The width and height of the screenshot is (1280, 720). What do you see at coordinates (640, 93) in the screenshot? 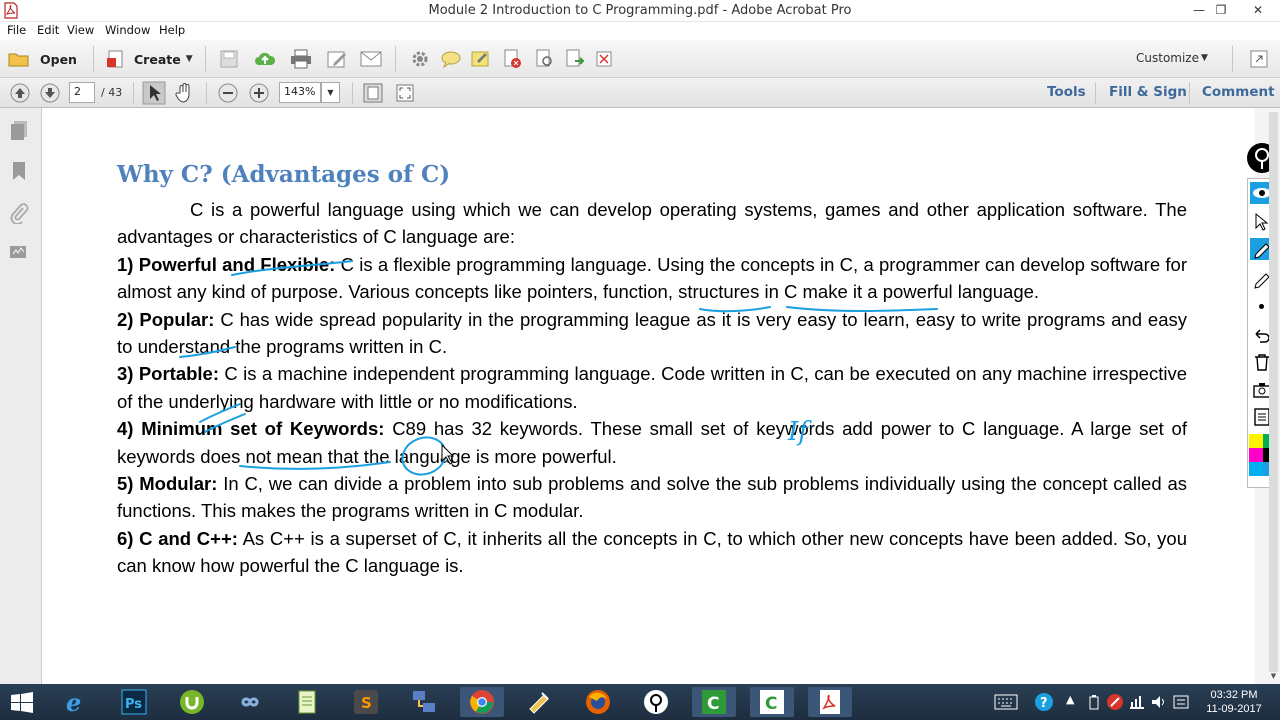
I see `navigation-toolbar: 2 / 43 143% ▼ Tools Fill & Sign Comment` at bounding box center [640, 93].